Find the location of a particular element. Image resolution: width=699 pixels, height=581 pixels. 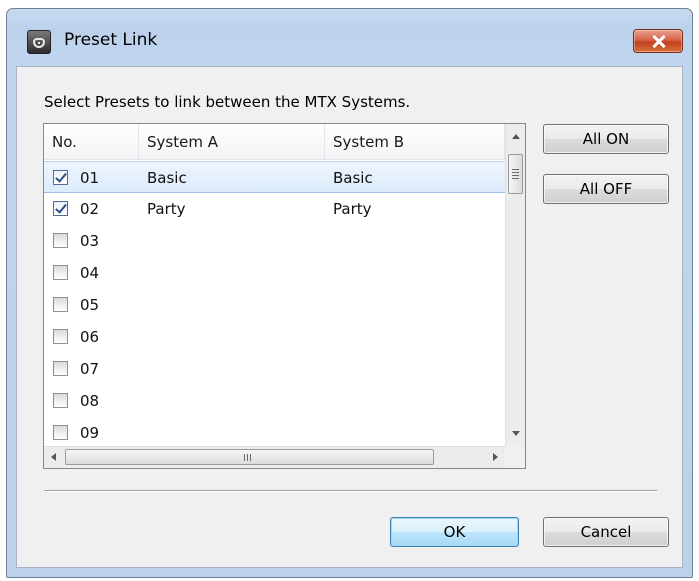

list-item: 07 is located at coordinates (274, 369).